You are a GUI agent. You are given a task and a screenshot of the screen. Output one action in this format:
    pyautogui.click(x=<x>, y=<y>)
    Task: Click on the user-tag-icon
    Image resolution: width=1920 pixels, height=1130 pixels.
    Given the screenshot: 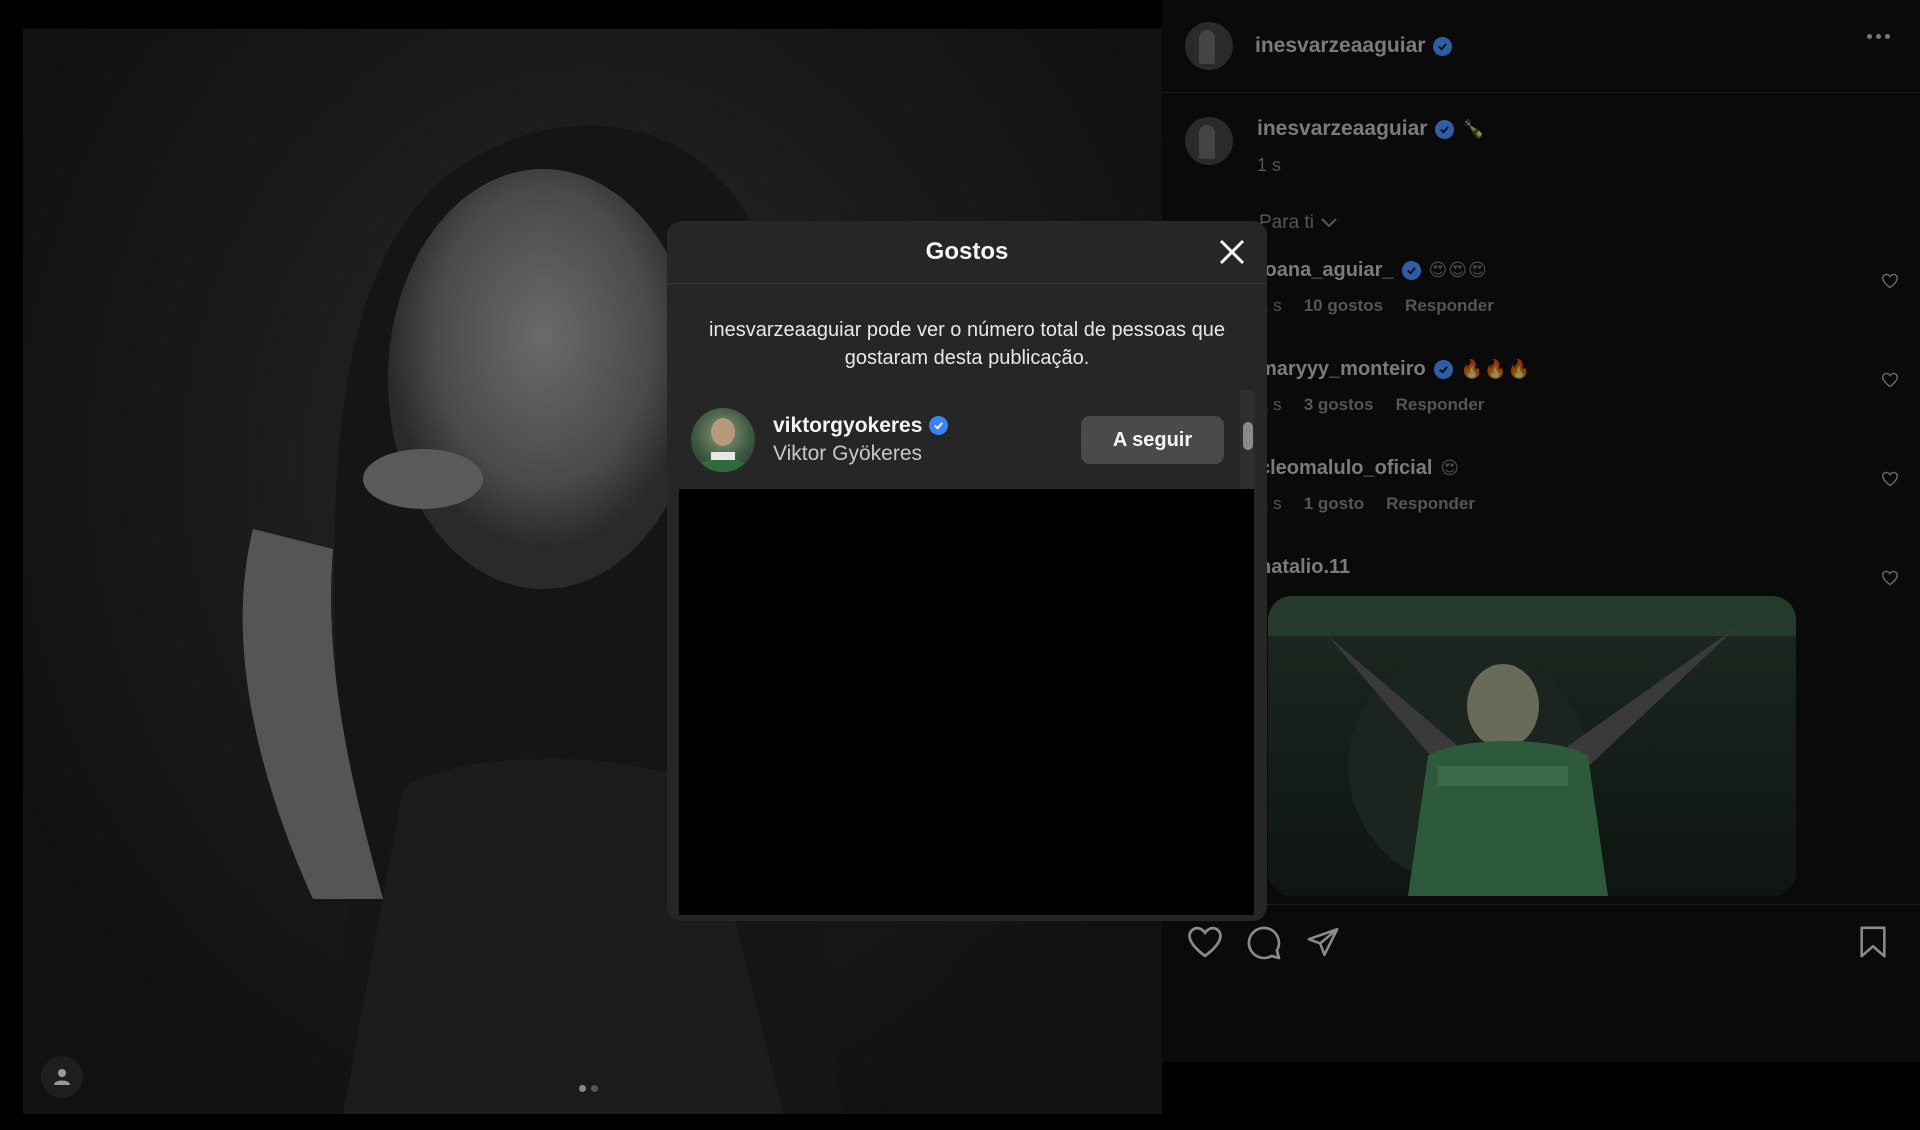 What is the action you would take?
    pyautogui.click(x=62, y=1077)
    